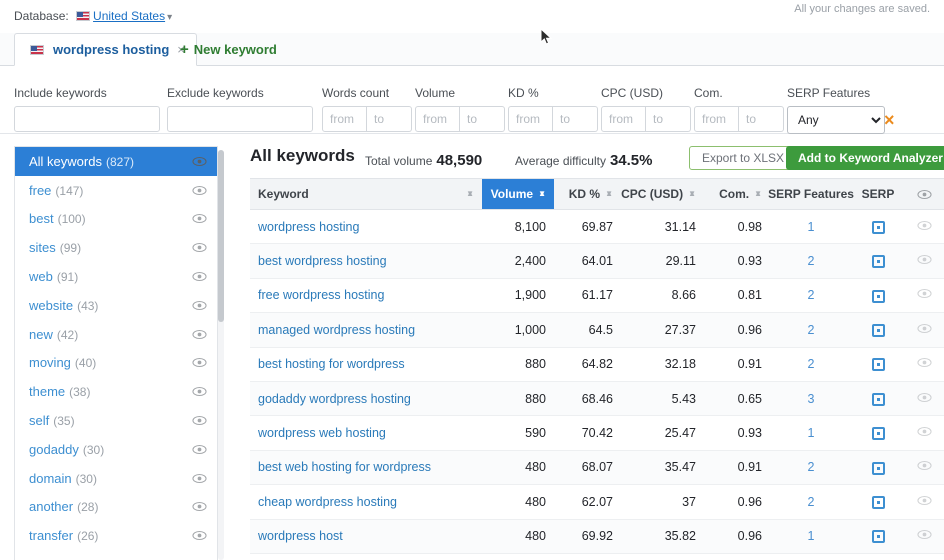 This screenshot has height=560, width=944. I want to click on sidebar-scrollbar, so click(221, 355).